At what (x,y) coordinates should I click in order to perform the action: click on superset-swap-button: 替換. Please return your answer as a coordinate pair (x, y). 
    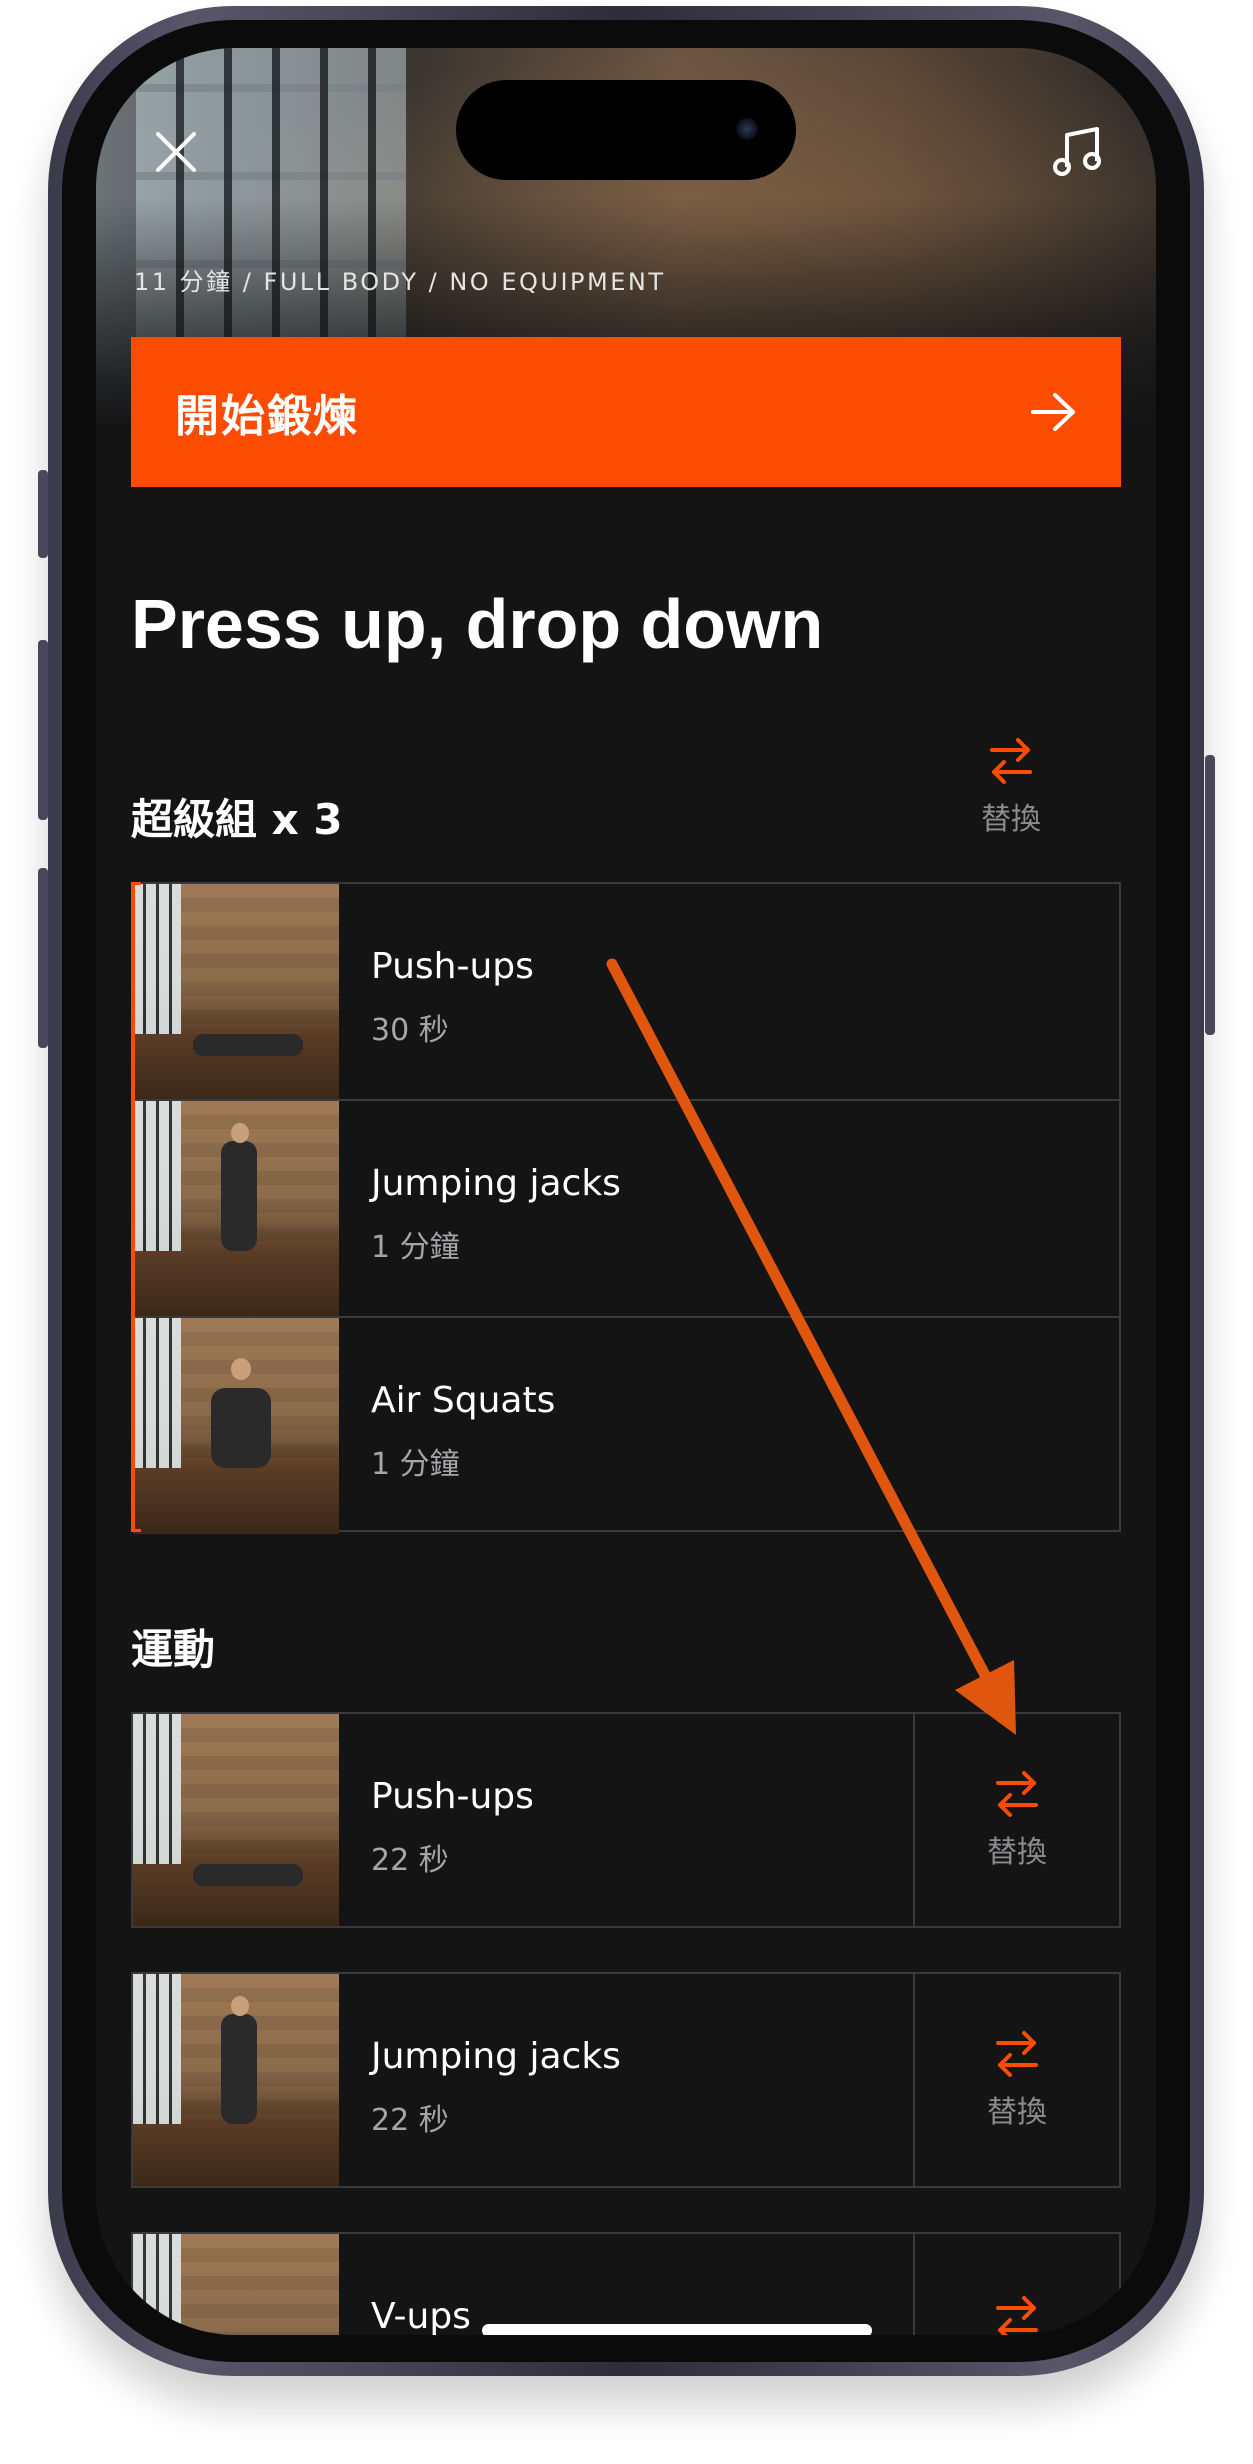
    Looking at the image, I should click on (1011, 787).